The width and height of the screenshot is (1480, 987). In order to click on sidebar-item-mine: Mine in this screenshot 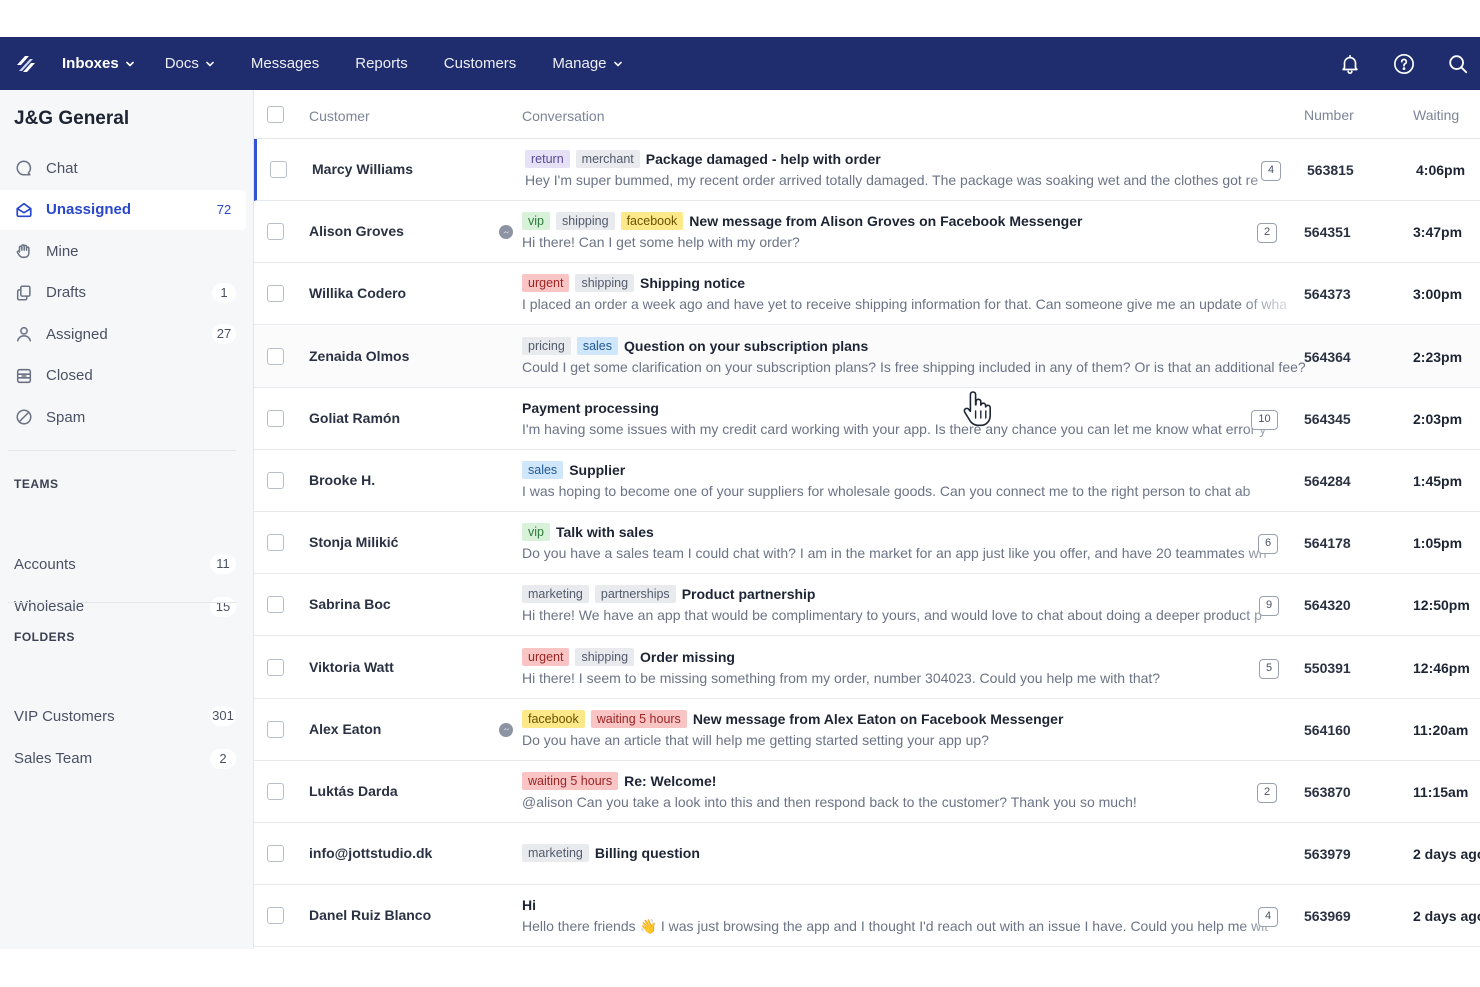, I will do `click(123, 251)`.